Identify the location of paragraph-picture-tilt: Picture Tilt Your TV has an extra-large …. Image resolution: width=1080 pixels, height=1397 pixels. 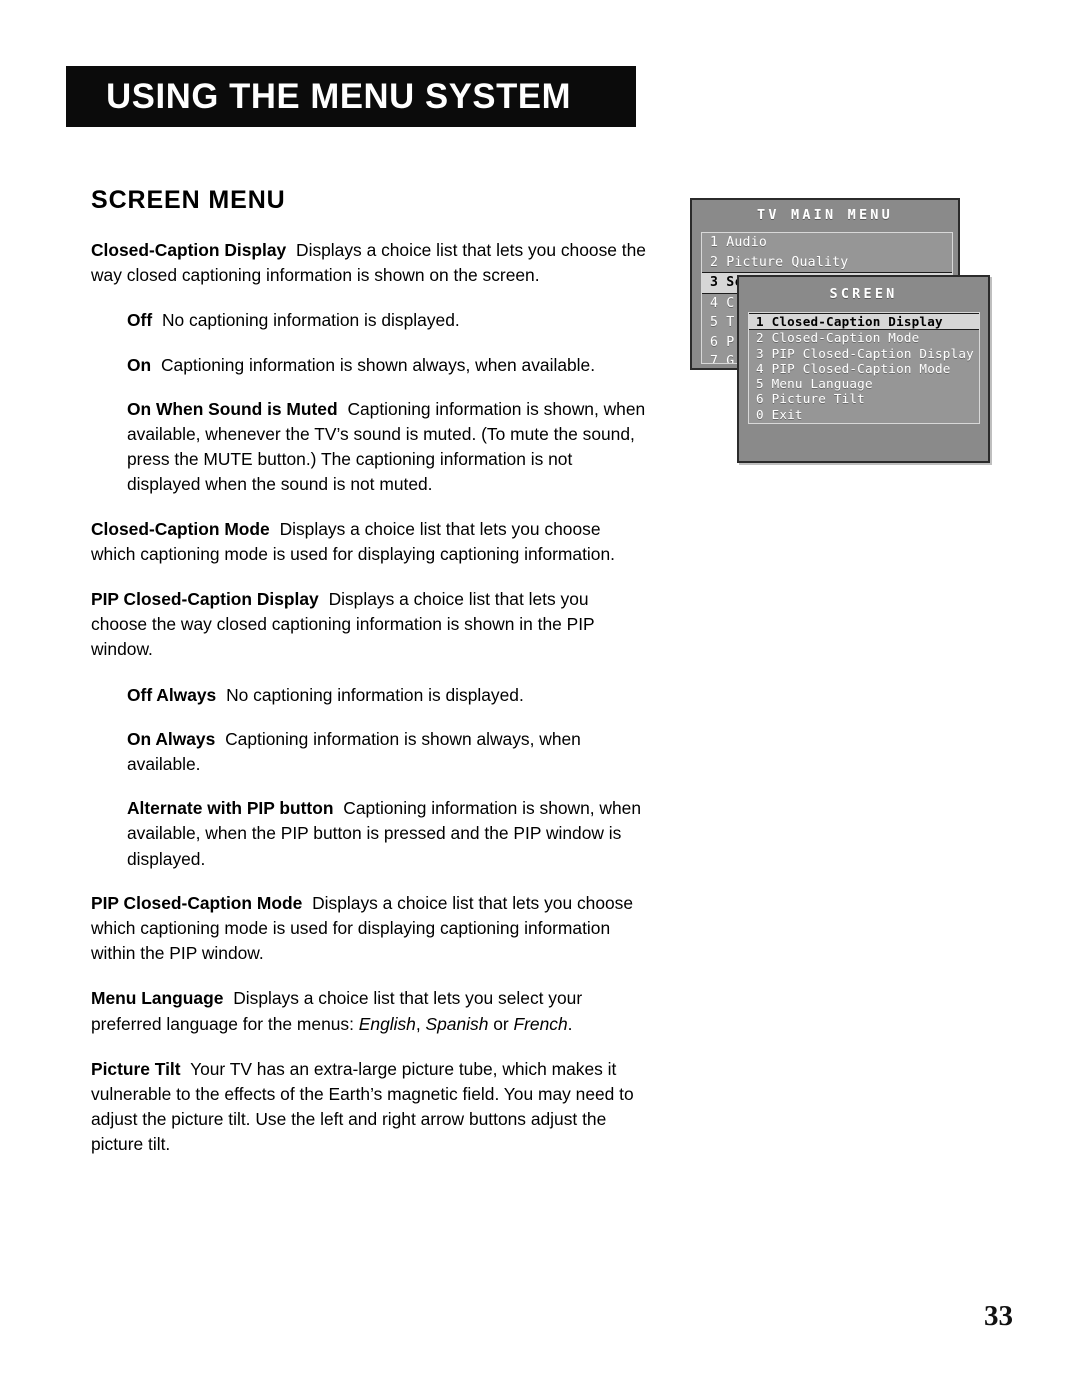
(369, 1107).